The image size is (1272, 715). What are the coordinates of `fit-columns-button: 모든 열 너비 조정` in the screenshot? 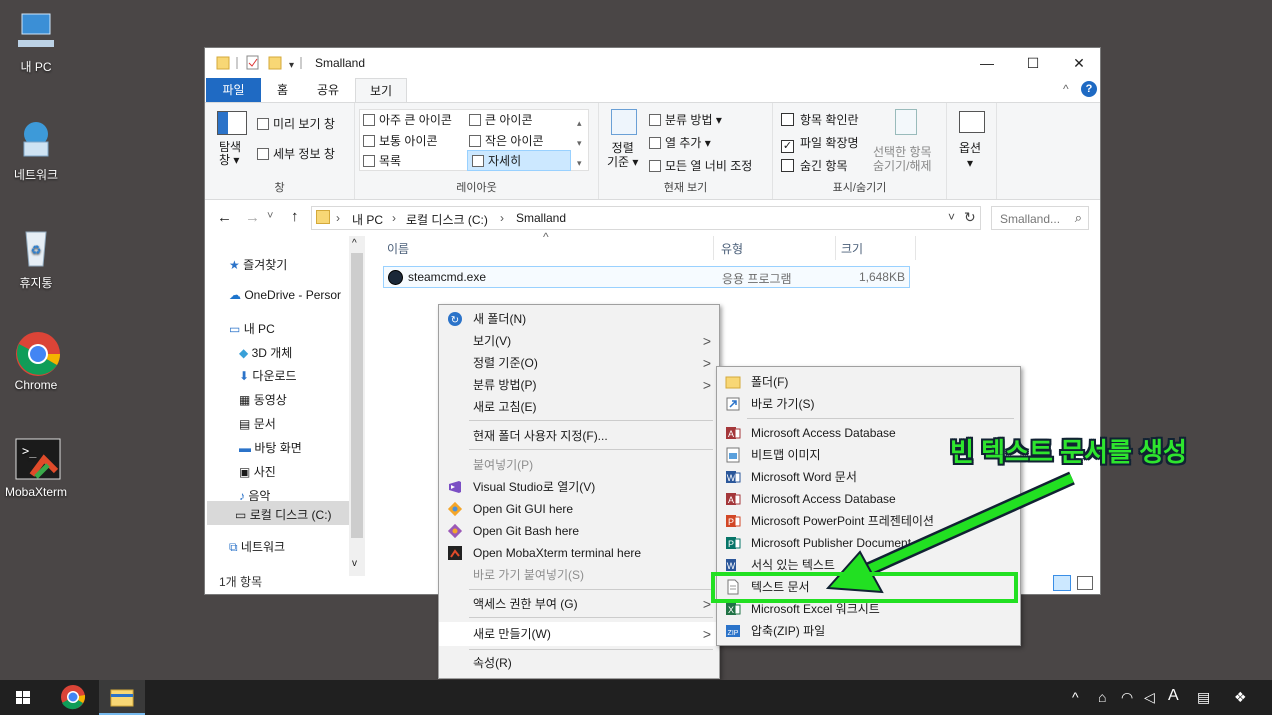 It's located at (700, 165).